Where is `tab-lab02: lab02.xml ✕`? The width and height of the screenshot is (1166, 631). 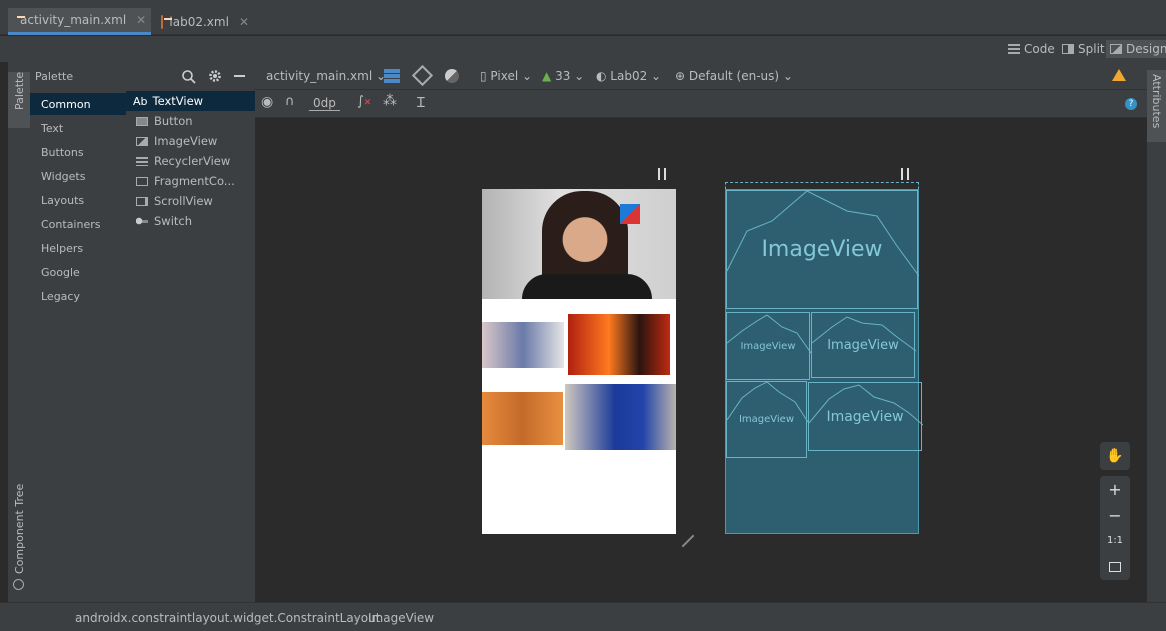 tab-lab02: lab02.xml ✕ is located at coordinates (205, 21).